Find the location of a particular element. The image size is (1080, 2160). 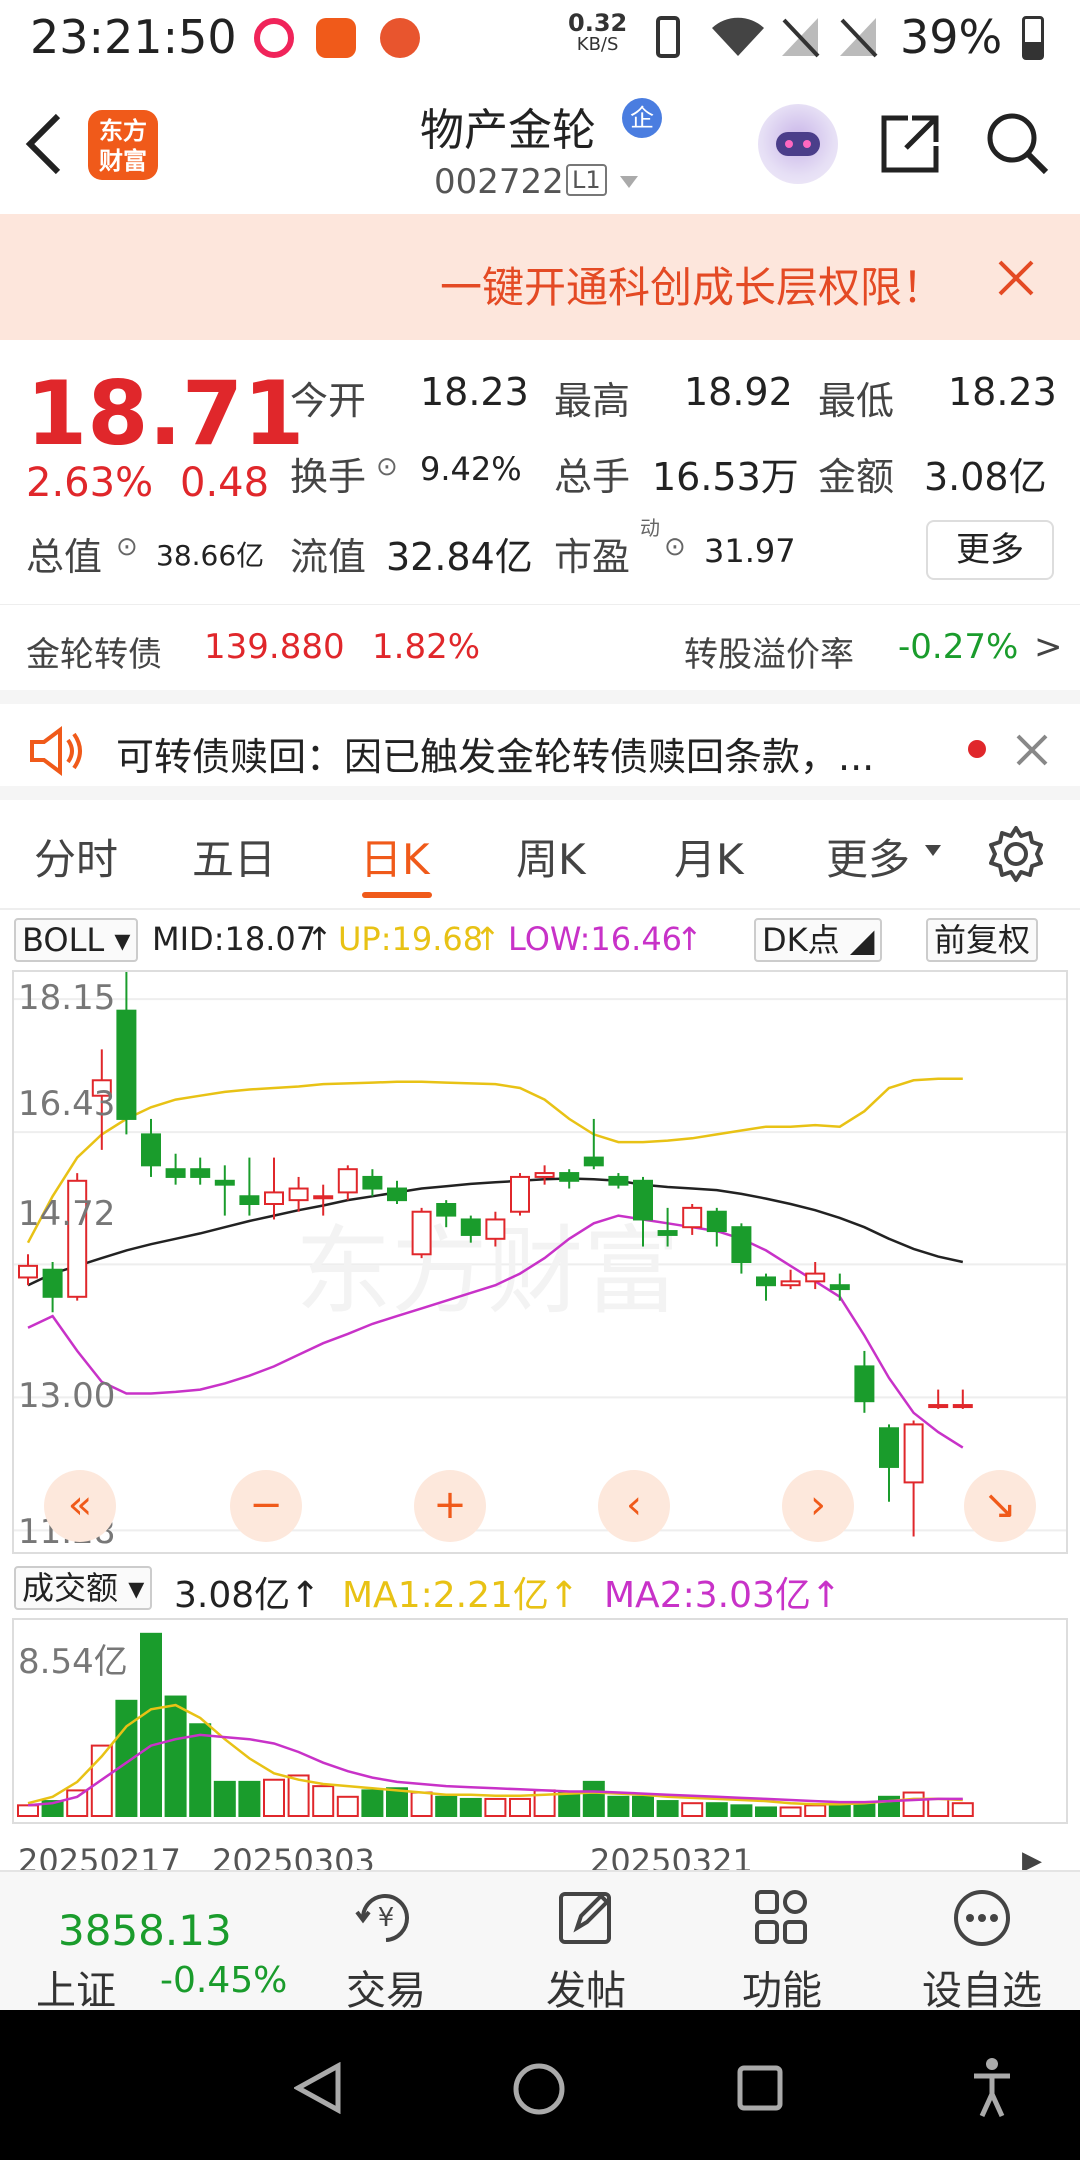

indicator-select: BOLL ▾ is located at coordinates (76, 940).